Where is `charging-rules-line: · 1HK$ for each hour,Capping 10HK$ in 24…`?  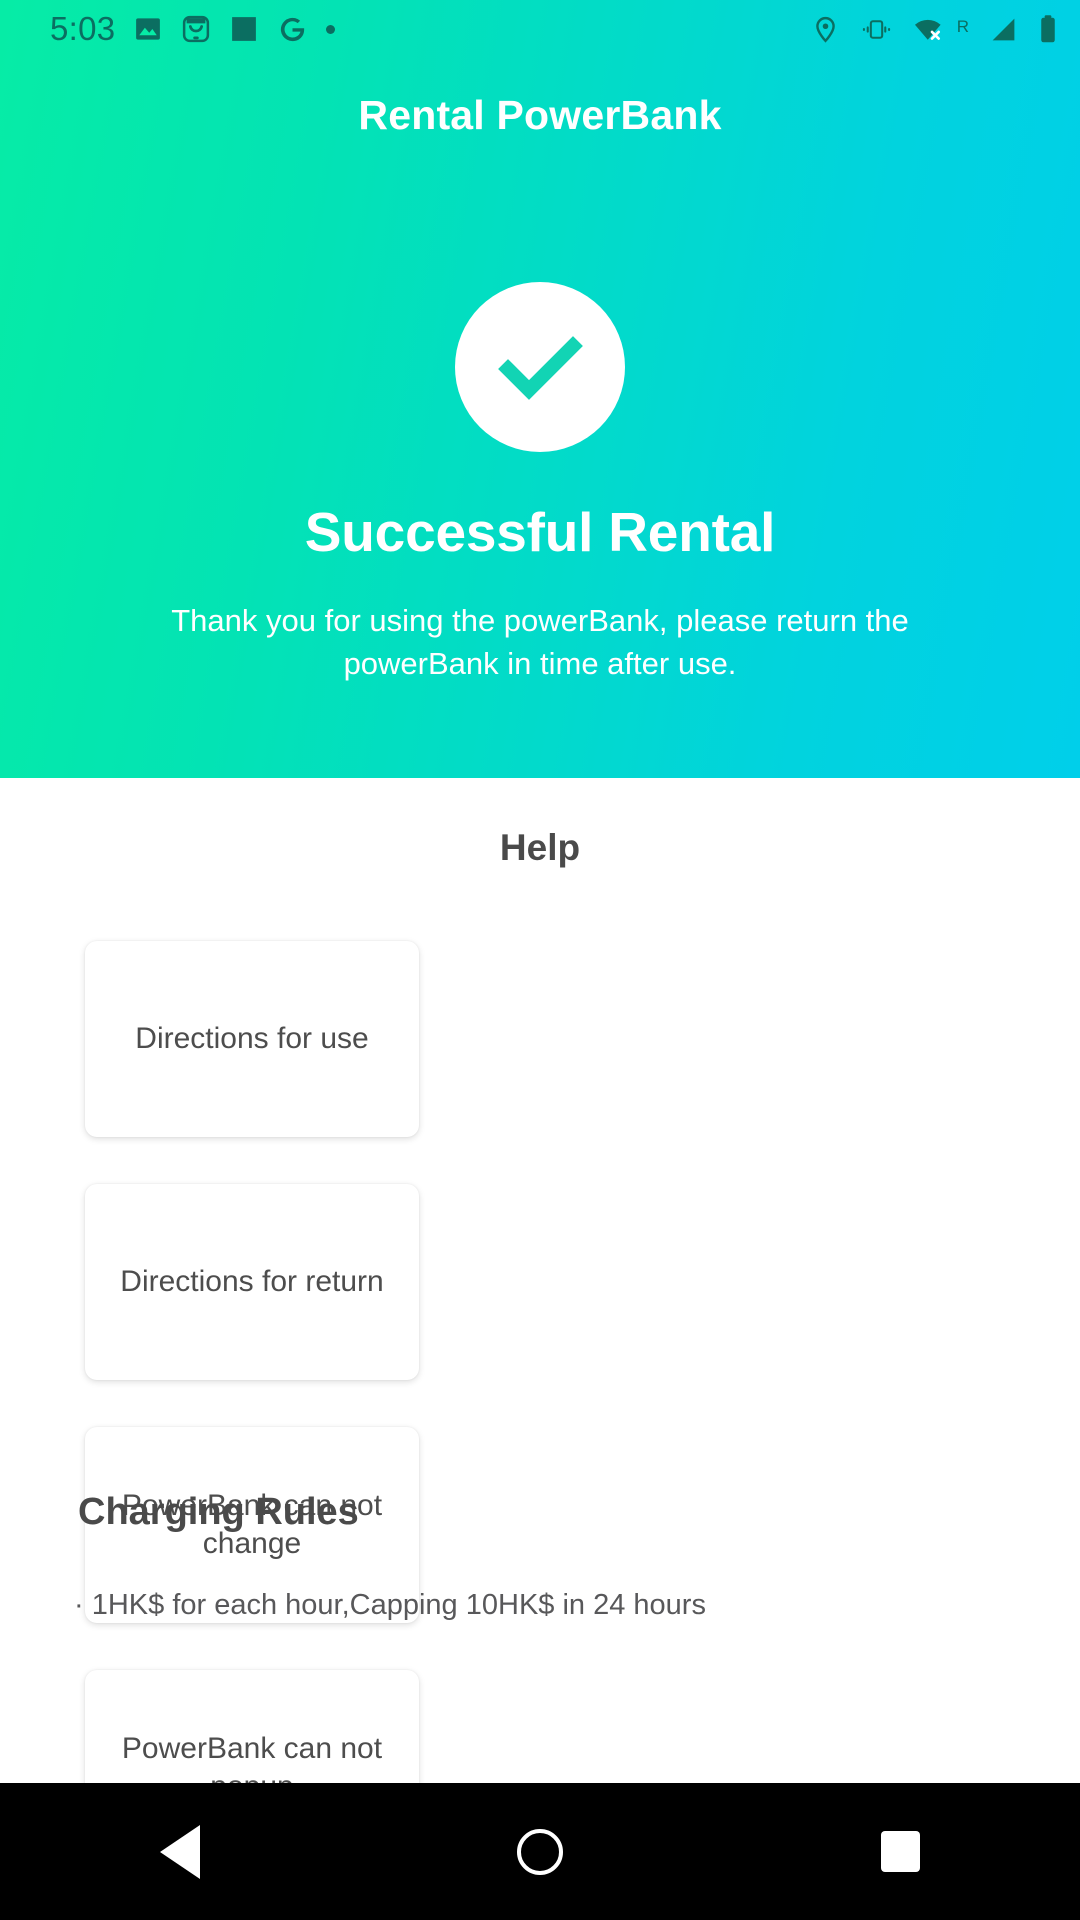 charging-rules-line: · 1HK$ for each hour,Capping 10HK$ in 24… is located at coordinates (390, 1605).